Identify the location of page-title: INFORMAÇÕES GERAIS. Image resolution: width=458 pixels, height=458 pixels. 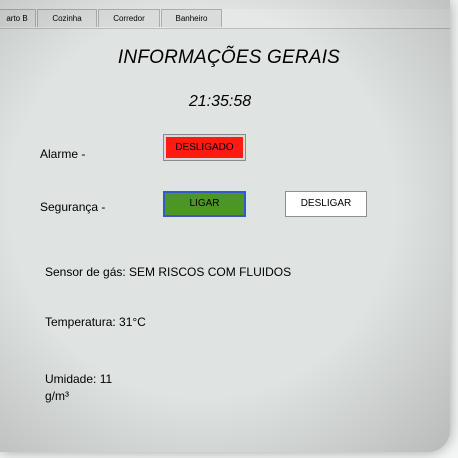
(229, 57).